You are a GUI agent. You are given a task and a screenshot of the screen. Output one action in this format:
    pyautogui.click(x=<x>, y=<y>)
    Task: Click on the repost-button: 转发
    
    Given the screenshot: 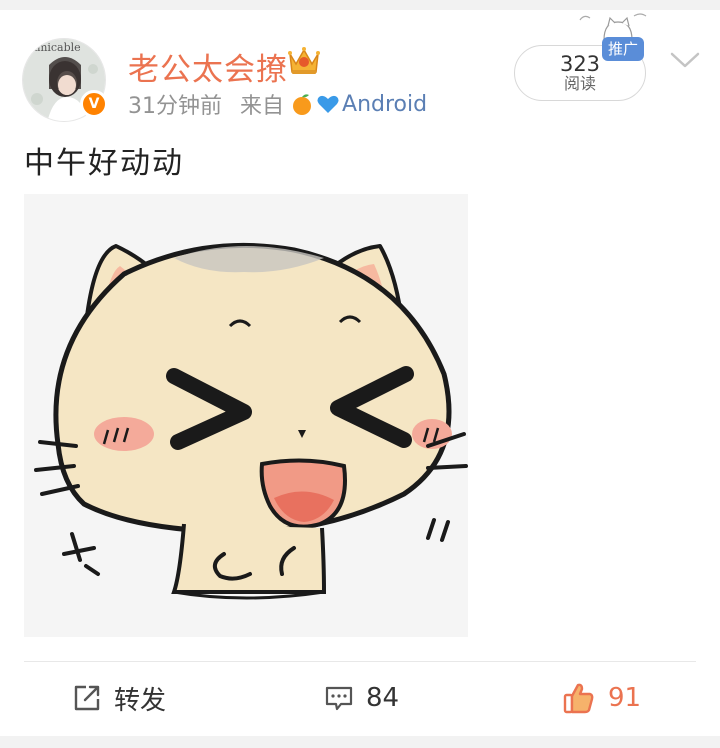 What is the action you would take?
    pyautogui.click(x=119, y=698)
    